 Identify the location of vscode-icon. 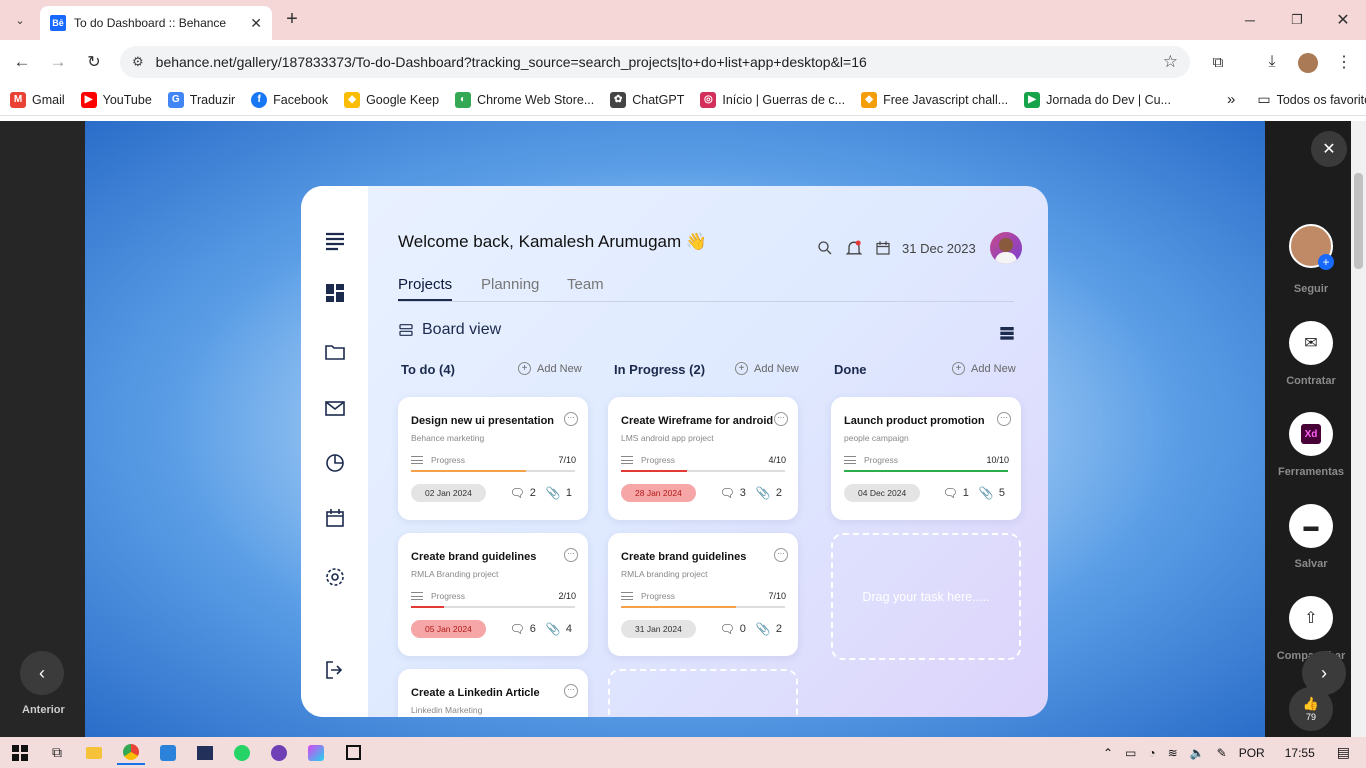
(168, 753).